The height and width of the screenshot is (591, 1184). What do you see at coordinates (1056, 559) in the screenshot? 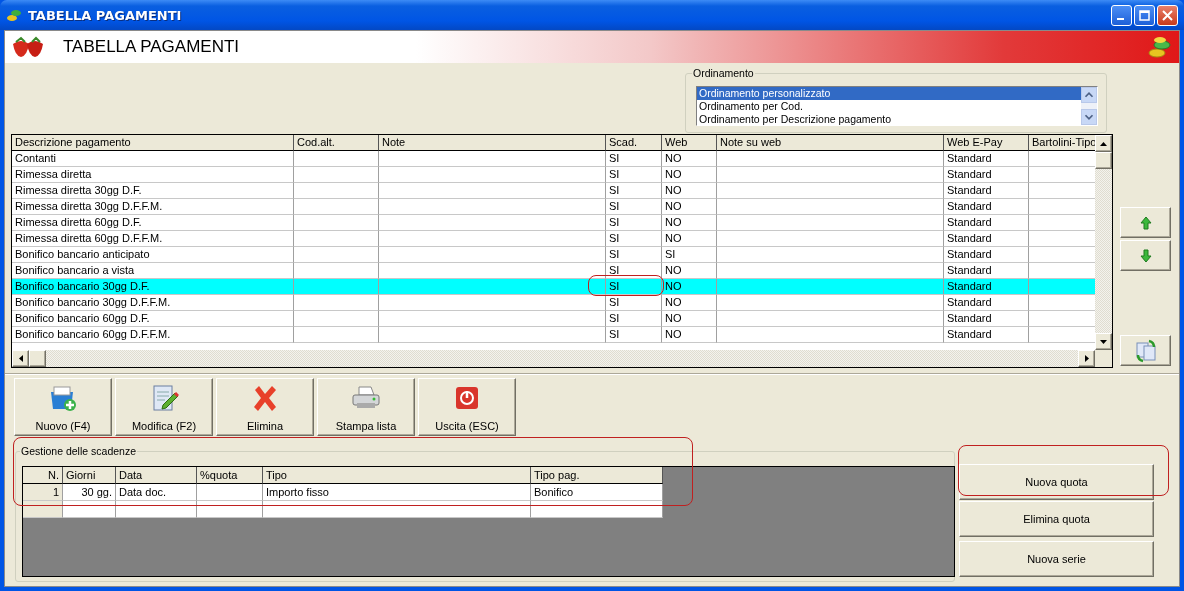
I see `action-button: Nuova serie` at bounding box center [1056, 559].